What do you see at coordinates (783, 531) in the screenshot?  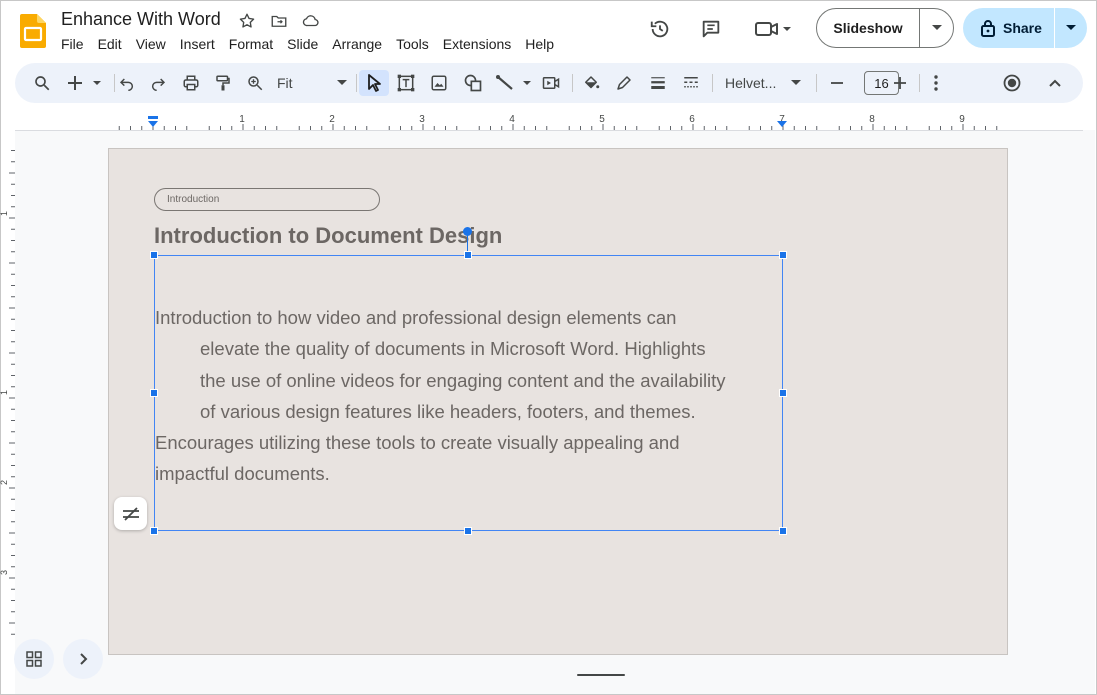 I see `resize-handle-se` at bounding box center [783, 531].